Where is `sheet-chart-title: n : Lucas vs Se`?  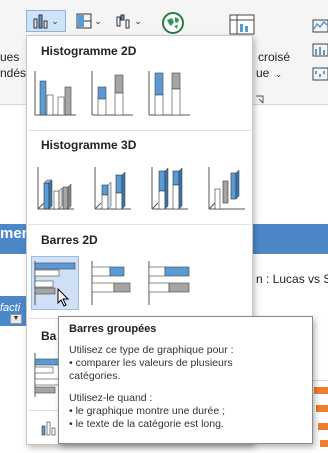
sheet-chart-title: n : Lucas vs Se is located at coordinates (292, 279).